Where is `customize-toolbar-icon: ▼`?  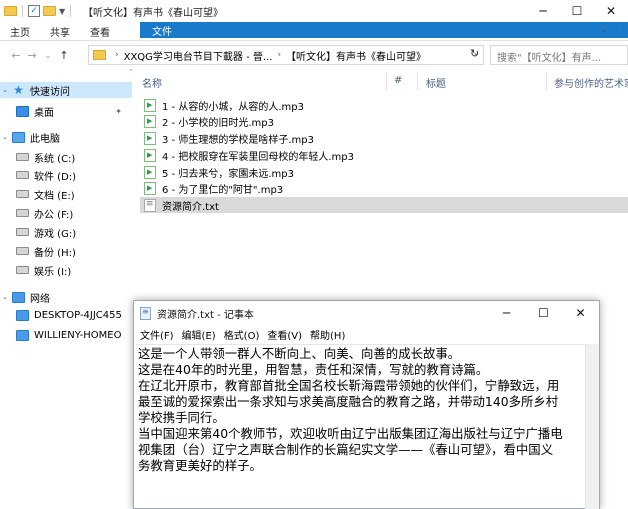
customize-toolbar-icon: ▼ is located at coordinates (62, 11).